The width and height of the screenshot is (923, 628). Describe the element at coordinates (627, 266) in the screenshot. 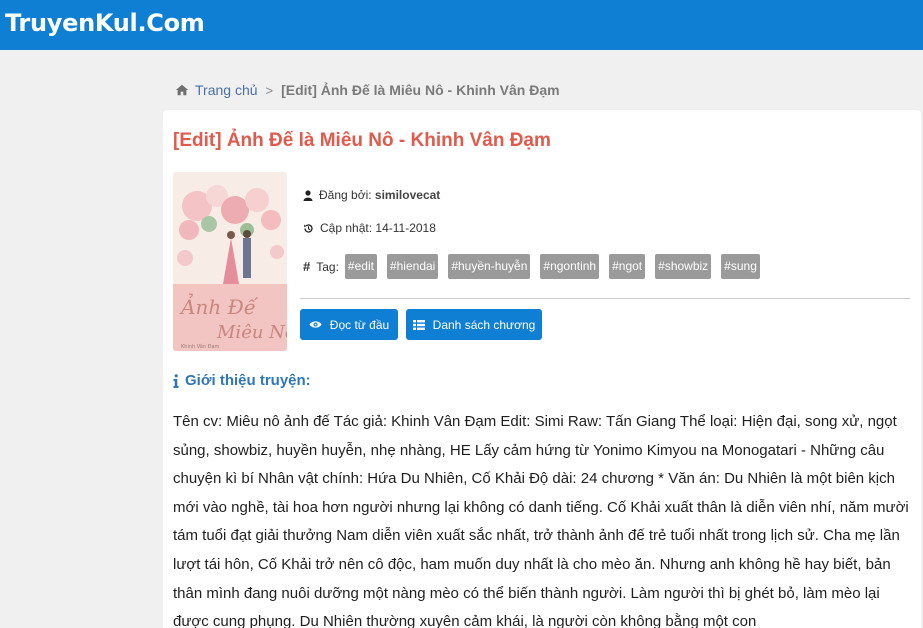

I see `tag-badge: #ngot` at that location.